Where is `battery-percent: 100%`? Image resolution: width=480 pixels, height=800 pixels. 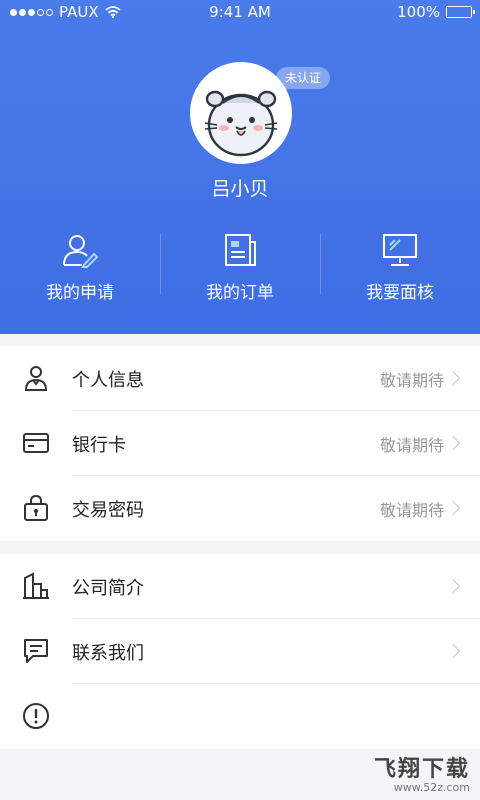 battery-percent: 100% is located at coordinates (418, 12).